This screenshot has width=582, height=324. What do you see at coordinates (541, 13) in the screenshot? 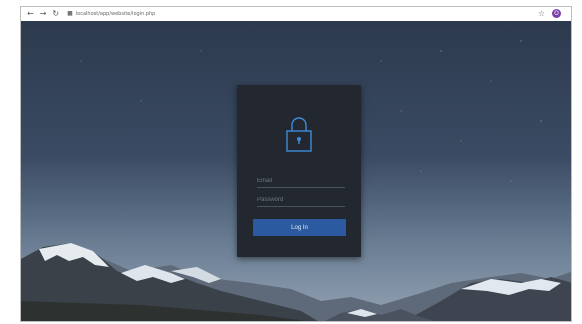
I see `star-icon: ☆` at bounding box center [541, 13].